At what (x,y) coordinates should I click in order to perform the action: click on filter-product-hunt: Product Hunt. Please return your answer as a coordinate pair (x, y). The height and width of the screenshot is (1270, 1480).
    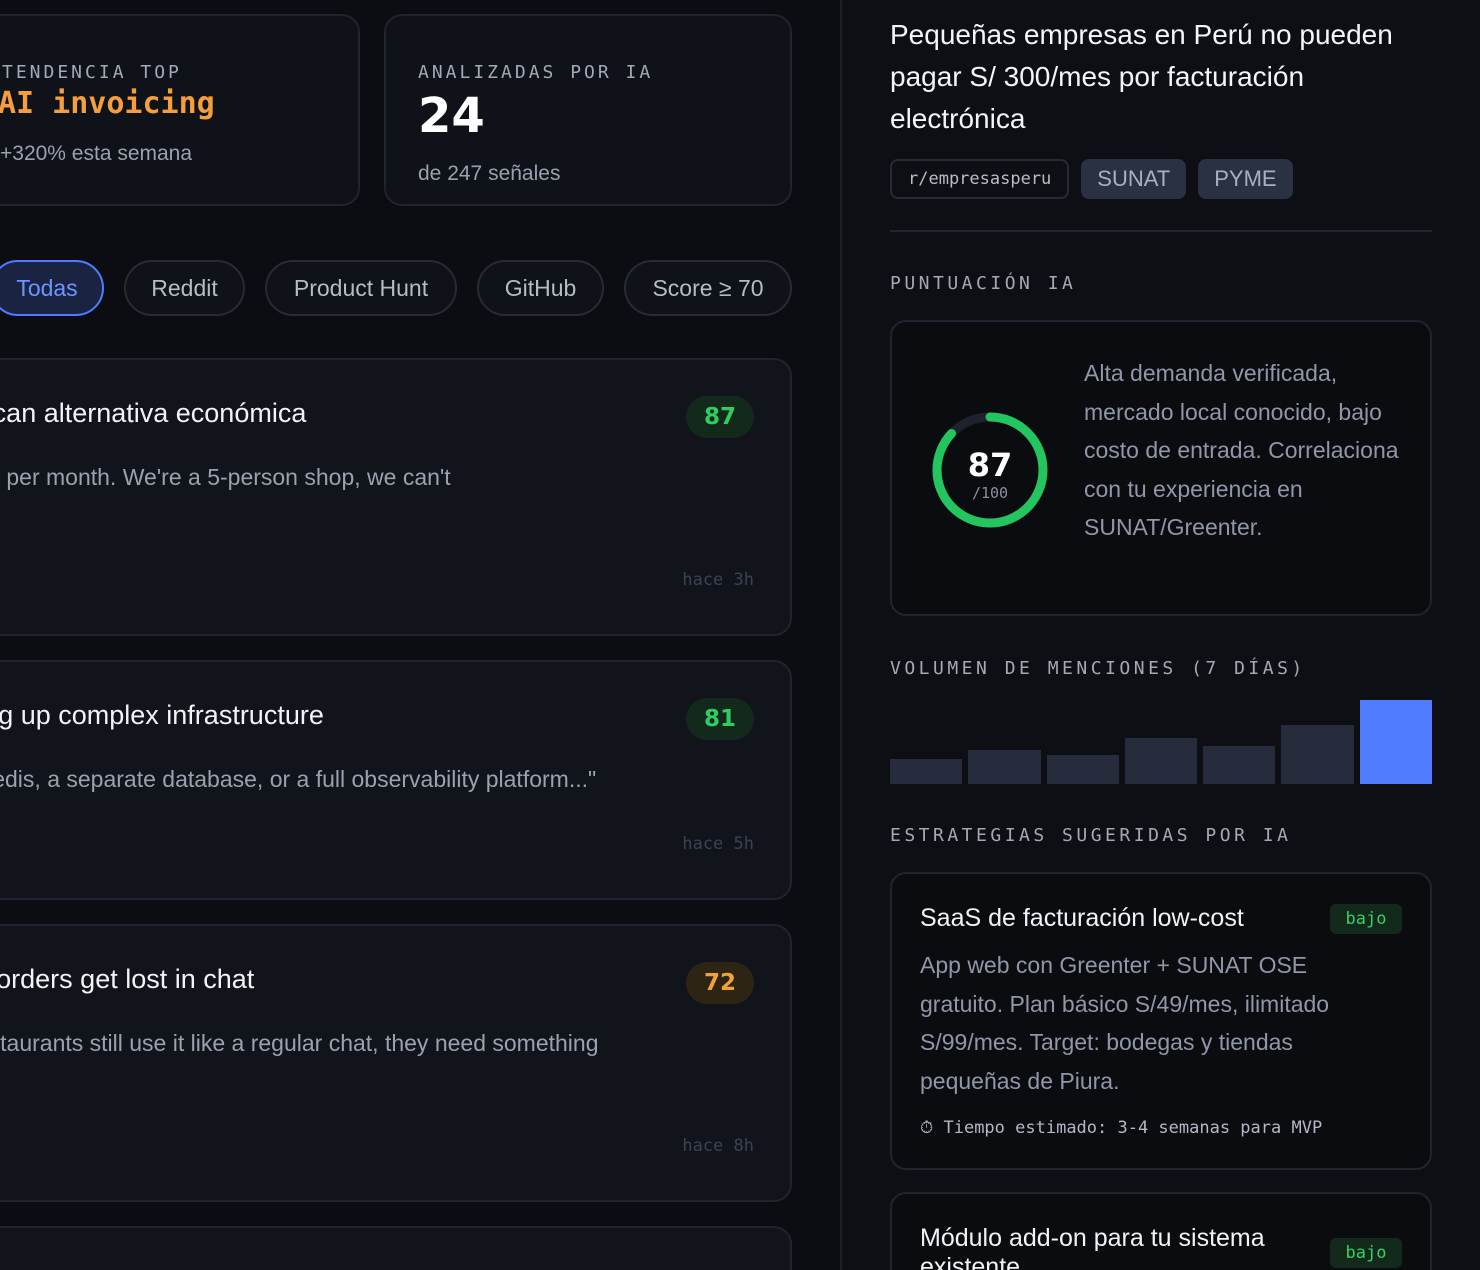
    Looking at the image, I should click on (361, 288).